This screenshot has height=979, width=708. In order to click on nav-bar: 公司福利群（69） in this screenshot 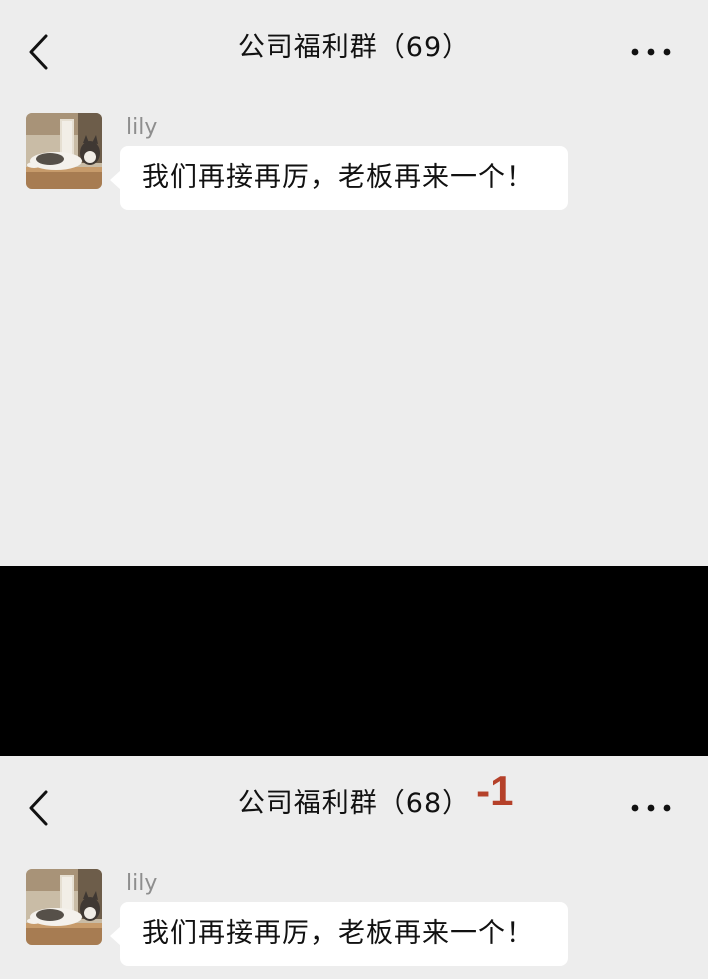, I will do `click(354, 50)`.